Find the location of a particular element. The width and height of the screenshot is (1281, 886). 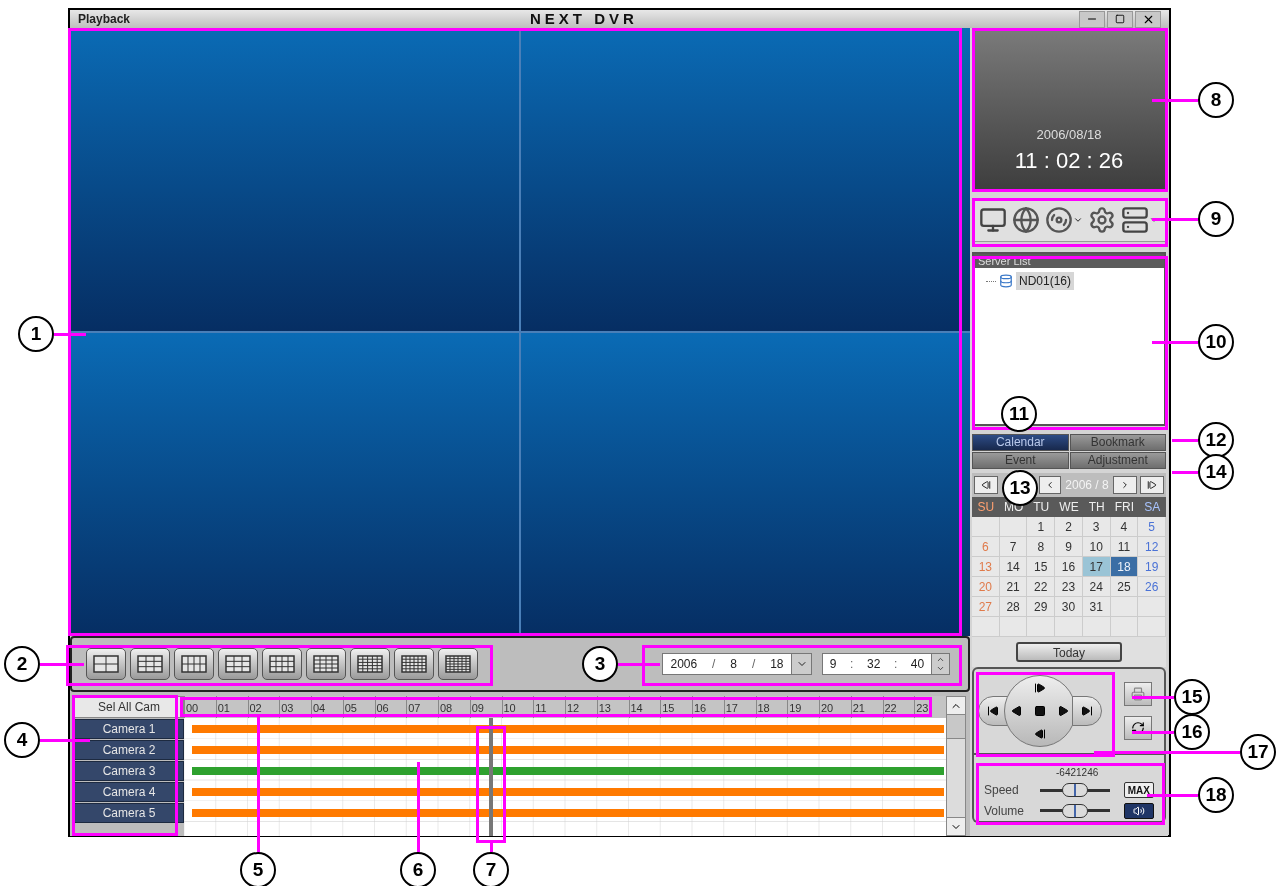

calendar-day: 7 is located at coordinates (1013, 547).